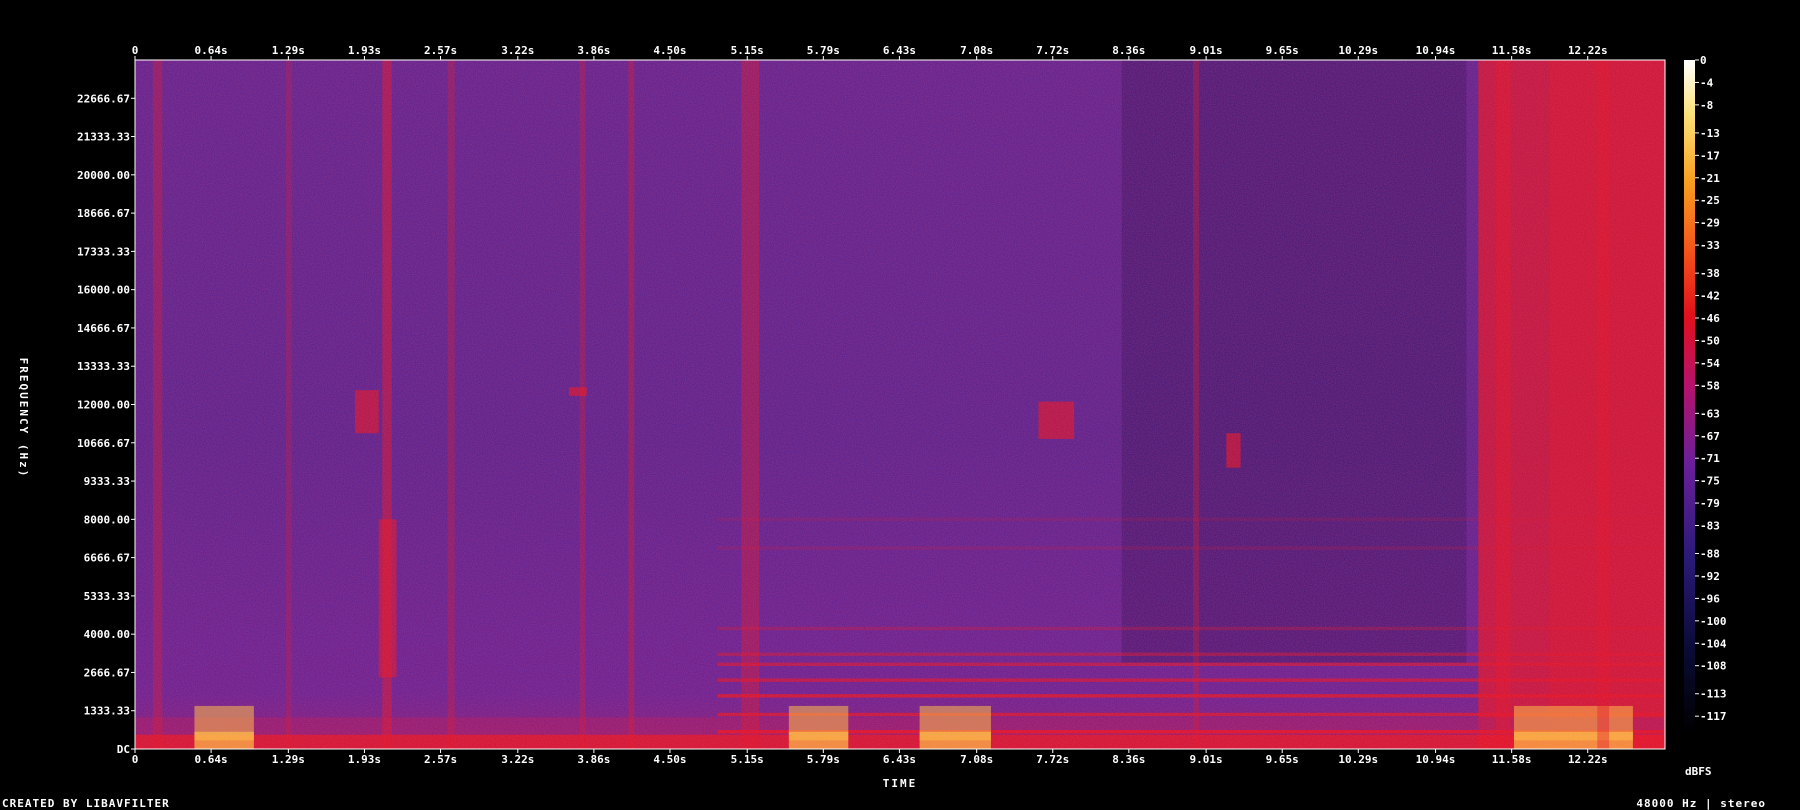  I want to click on x-tick-label-top: 0, so click(135, 50).